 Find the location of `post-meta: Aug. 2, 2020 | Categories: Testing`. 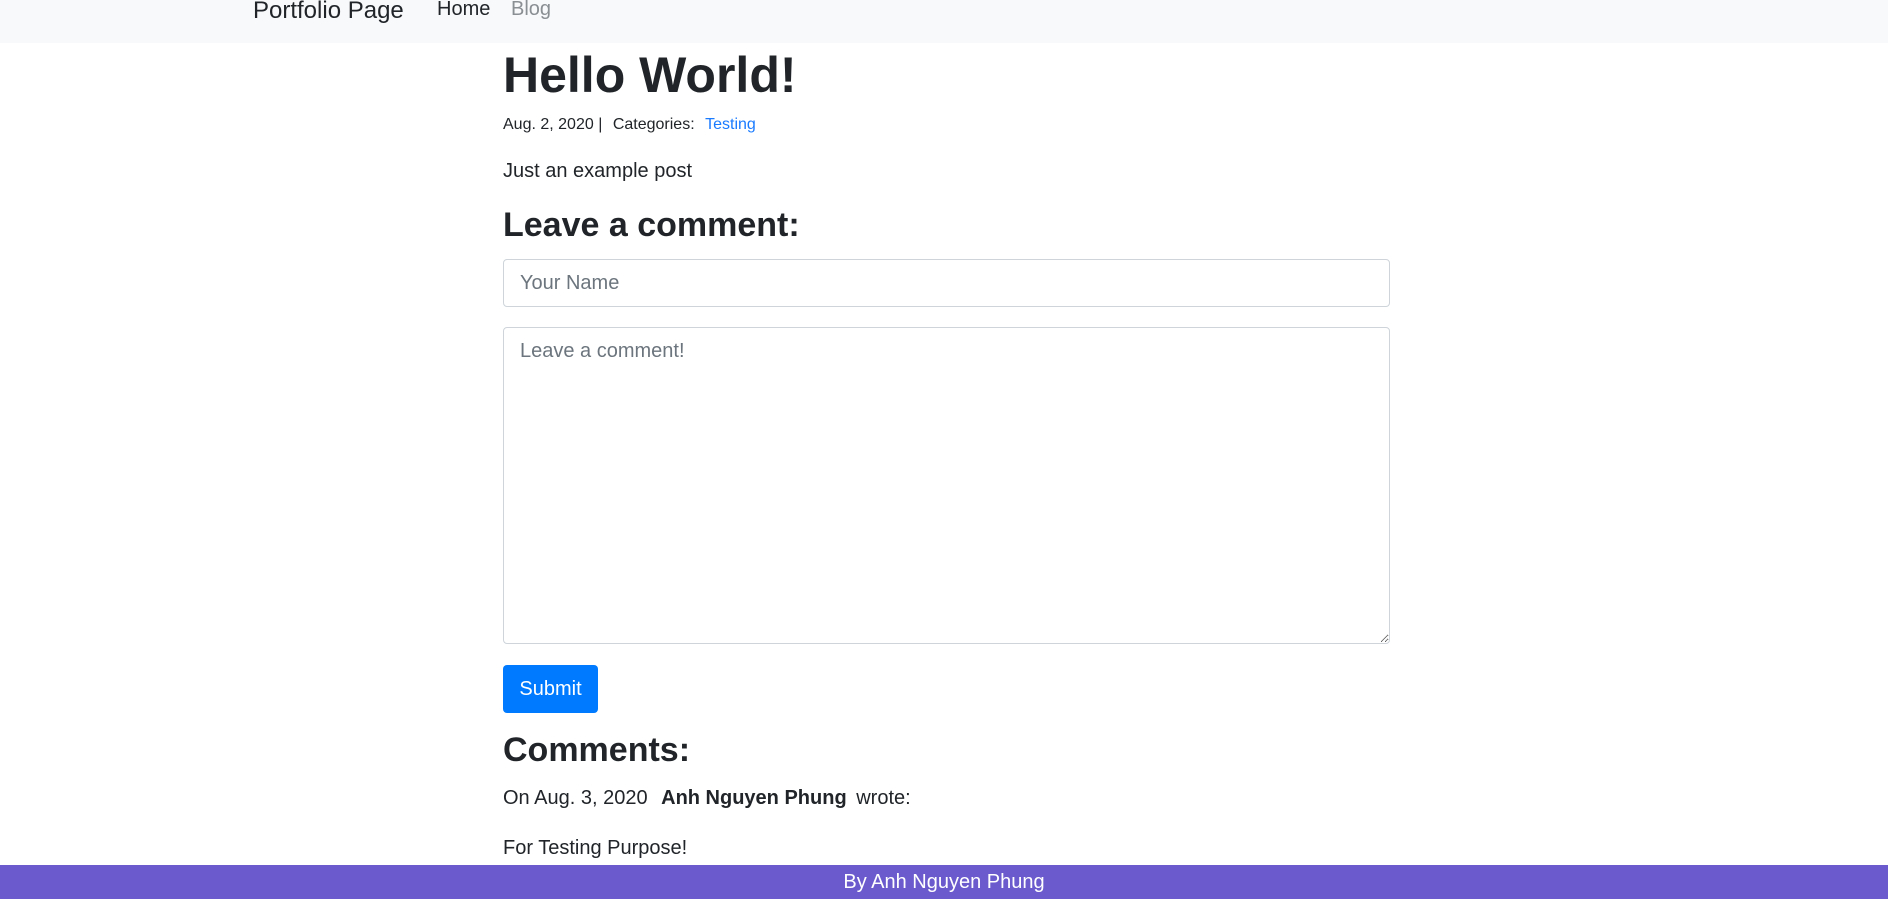

post-meta: Aug. 2, 2020 | Categories: Testing is located at coordinates (629, 125).